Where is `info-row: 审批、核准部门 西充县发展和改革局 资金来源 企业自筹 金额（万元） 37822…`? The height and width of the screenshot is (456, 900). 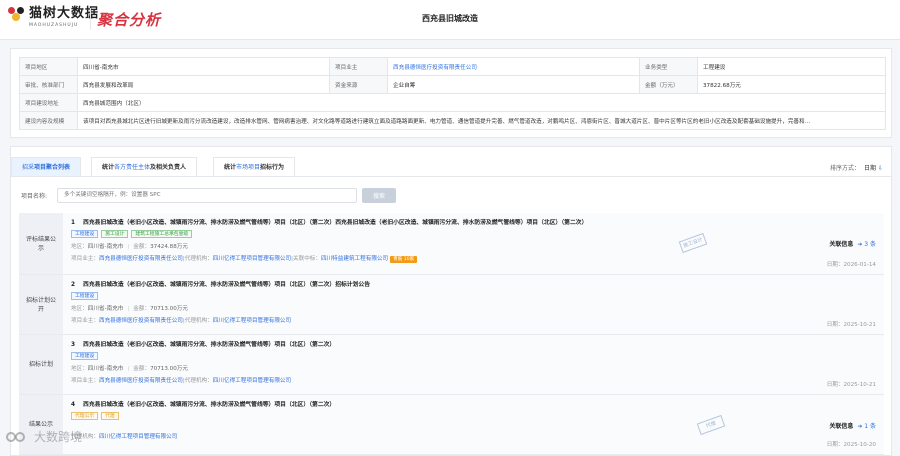 info-row: 审批、核准部门 西充县发展和改革局 资金来源 企业自筹 金额（万元） 37822… is located at coordinates (452, 84).